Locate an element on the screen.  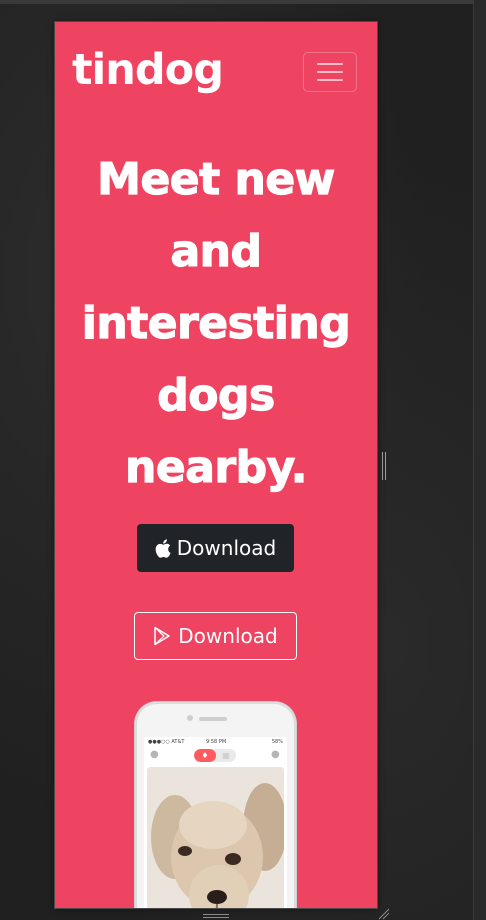
navbar-toggler-button is located at coordinates (330, 72).